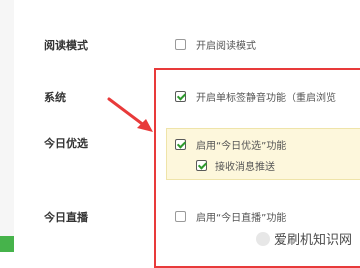 Image resolution: width=360 pixels, height=268 pixels. I want to click on today-picks-checkbox, so click(180, 144).